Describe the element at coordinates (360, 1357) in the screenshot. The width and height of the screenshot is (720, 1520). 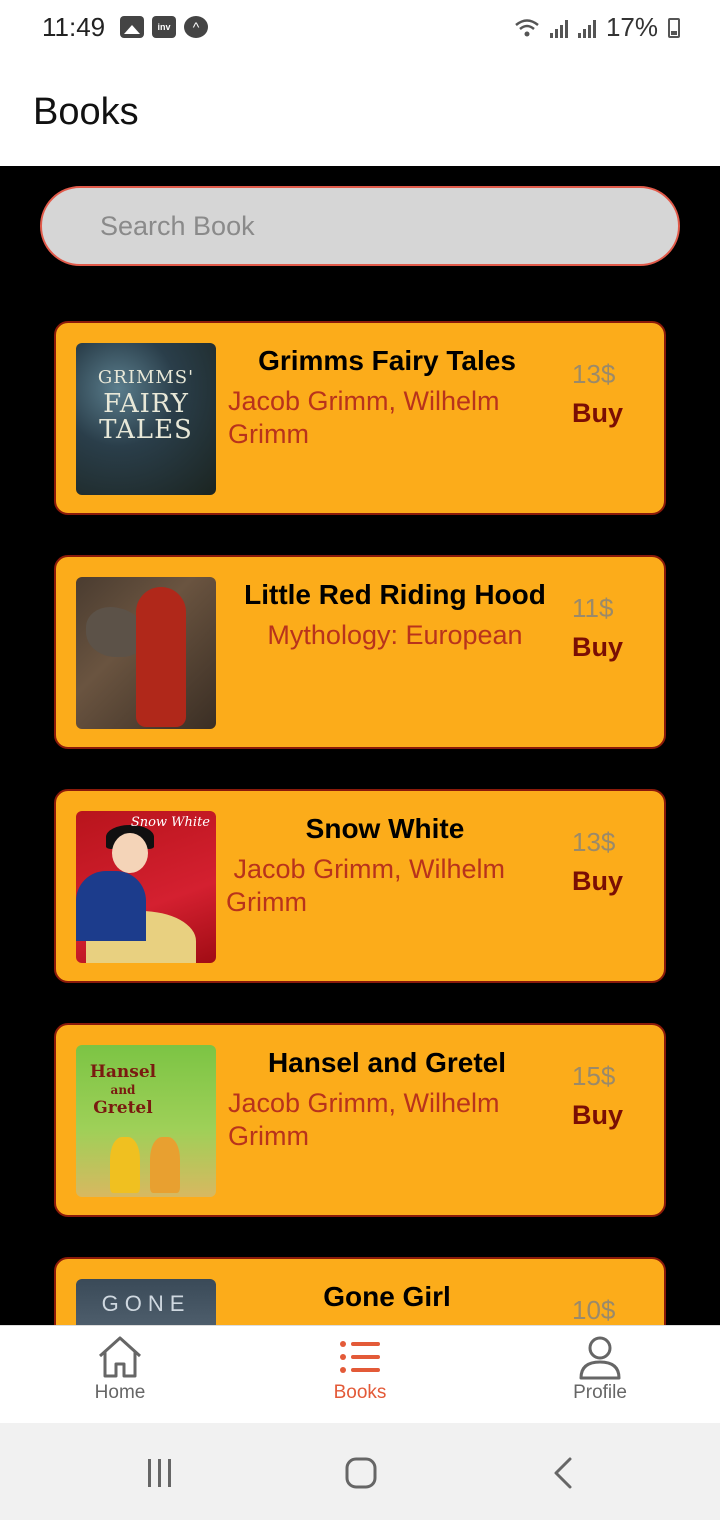
I see `list-icon` at that location.